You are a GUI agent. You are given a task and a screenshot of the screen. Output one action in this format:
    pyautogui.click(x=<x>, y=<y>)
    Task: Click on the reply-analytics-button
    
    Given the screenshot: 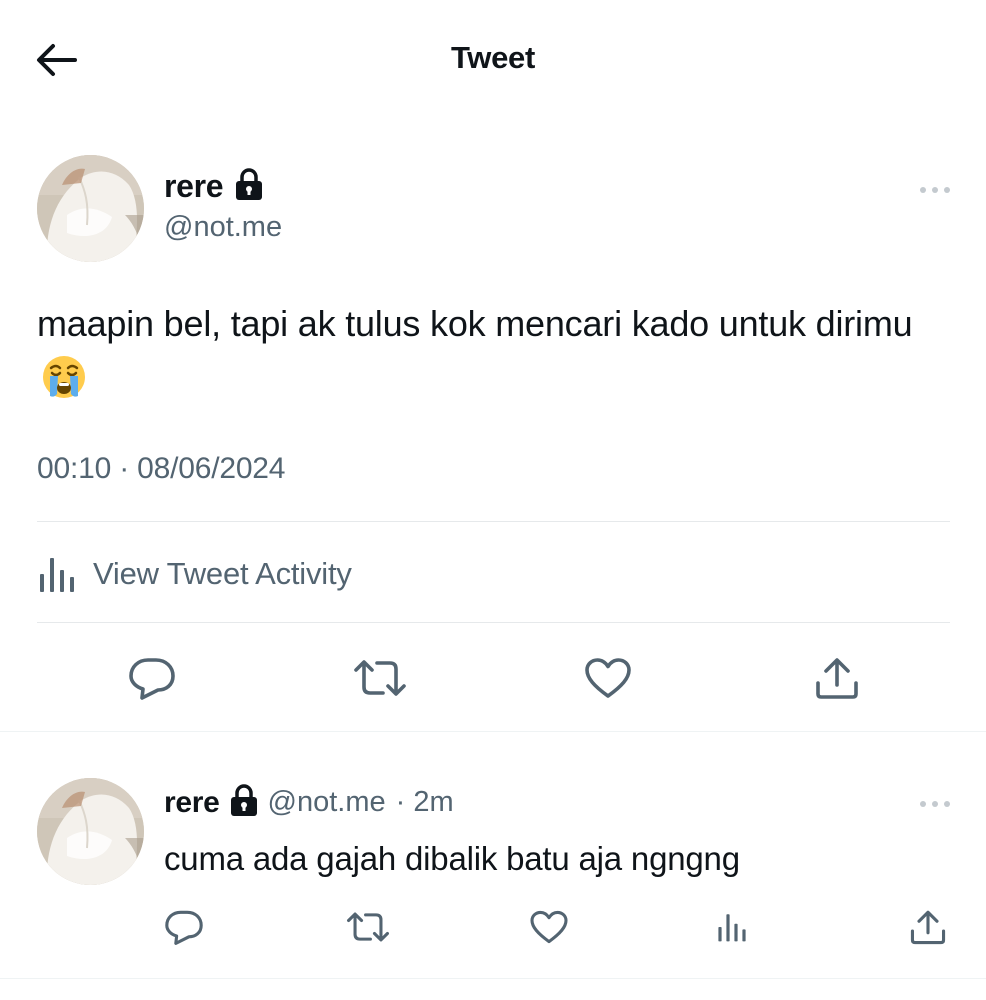 What is the action you would take?
    pyautogui.click(x=732, y=927)
    